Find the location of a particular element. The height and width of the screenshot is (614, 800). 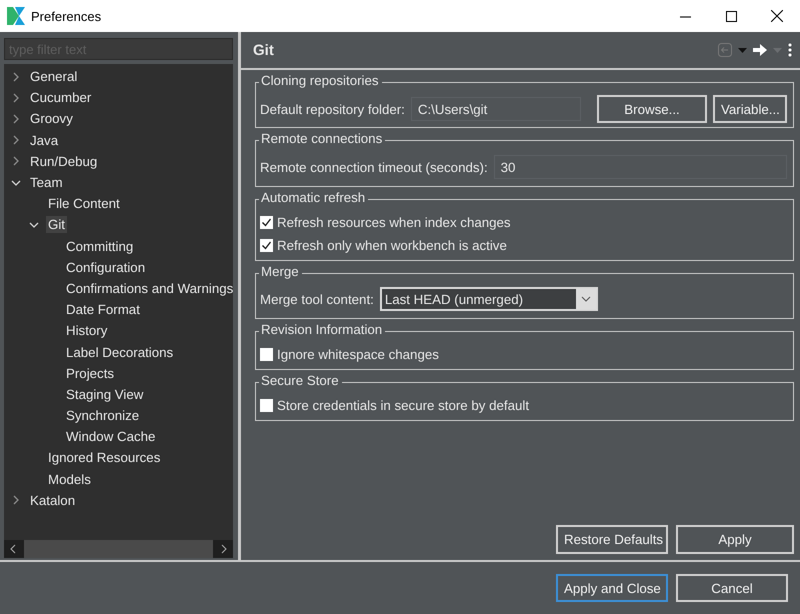

merge-dropdown: Last HEAD (unmerged) is located at coordinates (489, 299).